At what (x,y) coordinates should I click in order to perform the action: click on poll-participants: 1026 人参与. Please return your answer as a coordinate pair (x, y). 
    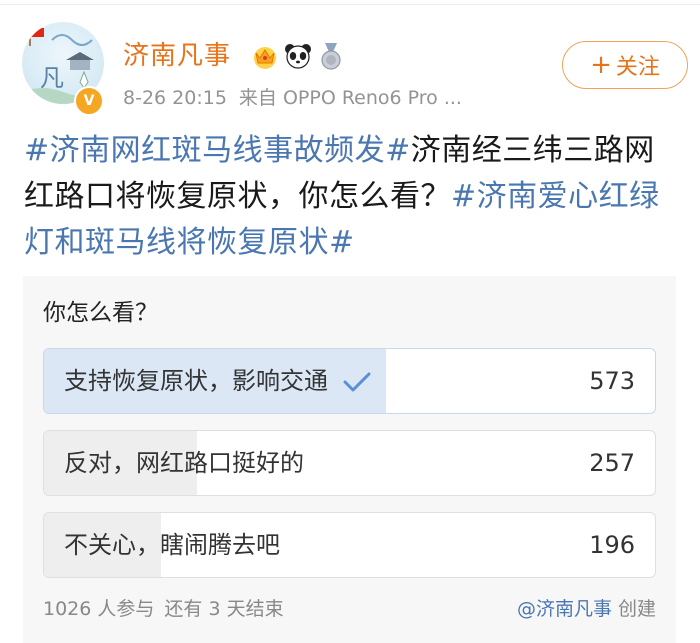
    Looking at the image, I should click on (99, 609).